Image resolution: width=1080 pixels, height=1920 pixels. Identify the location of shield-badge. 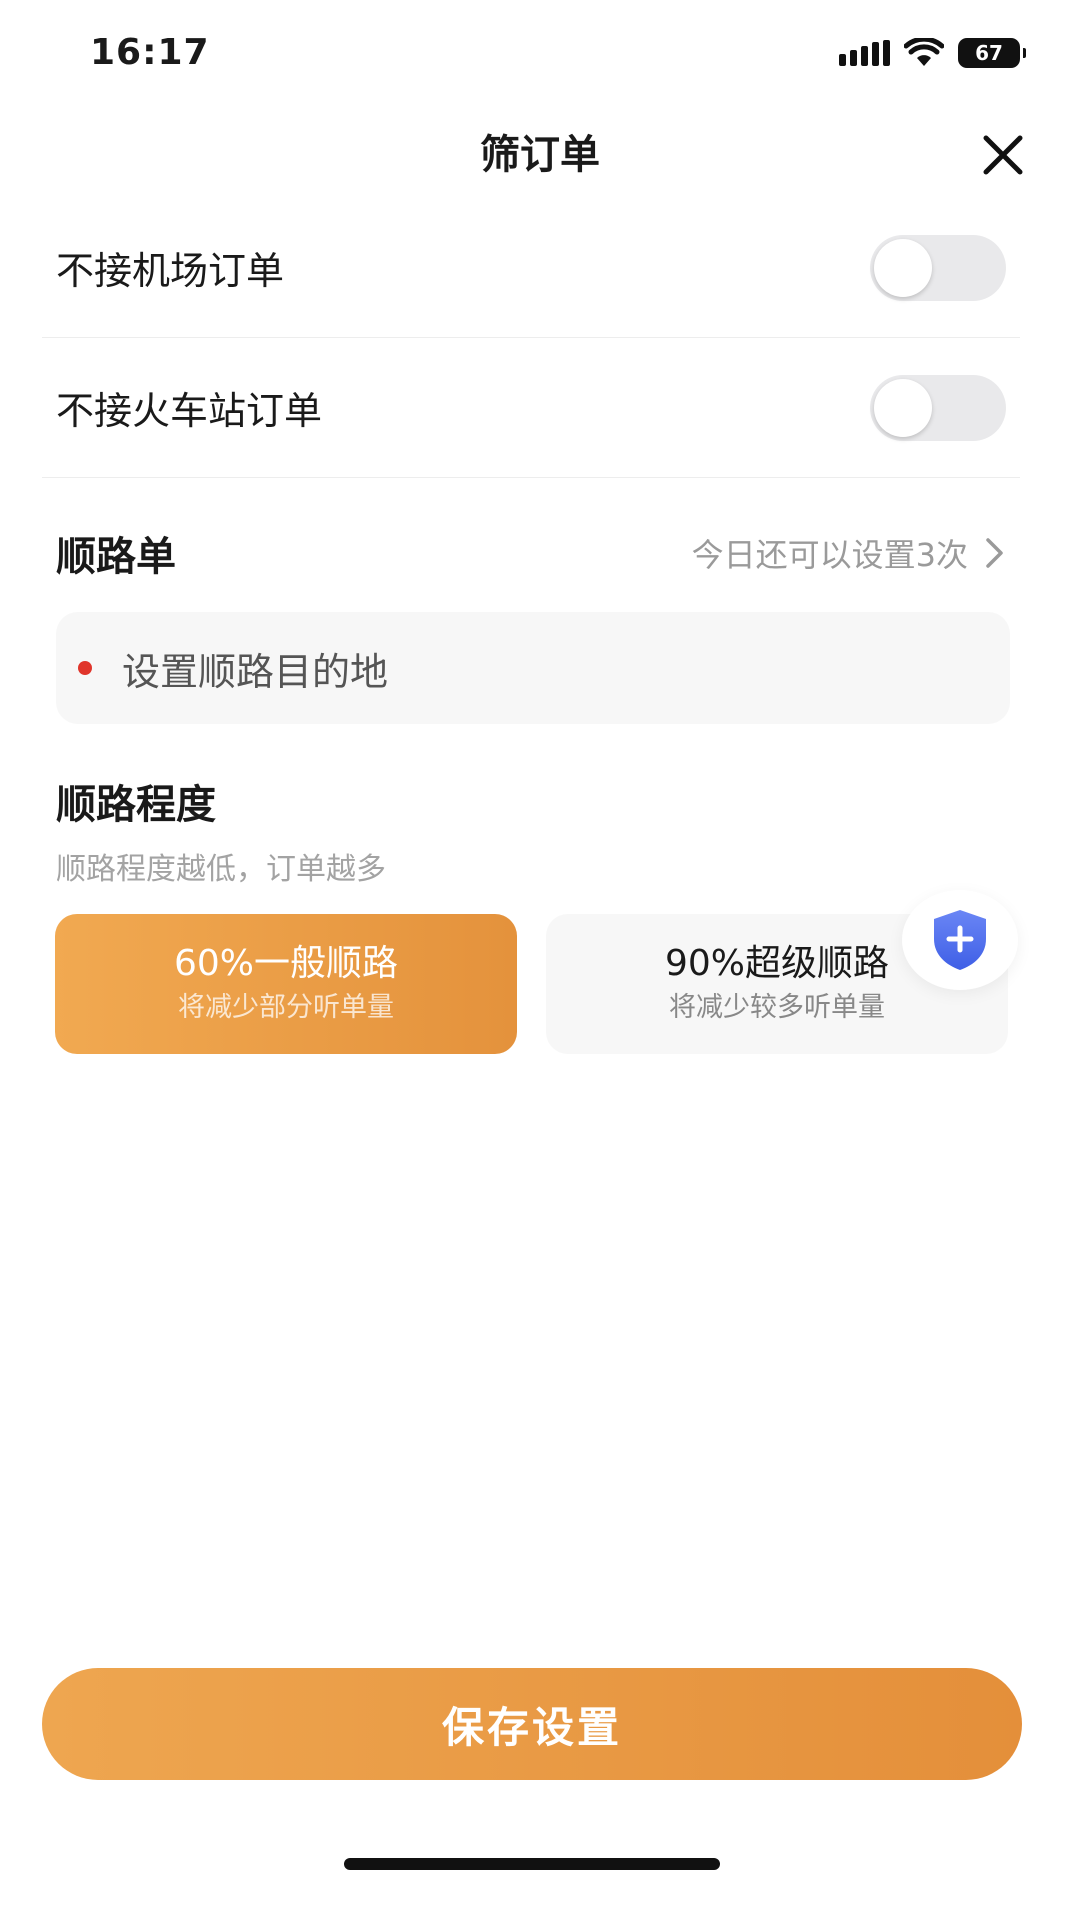
(960, 940).